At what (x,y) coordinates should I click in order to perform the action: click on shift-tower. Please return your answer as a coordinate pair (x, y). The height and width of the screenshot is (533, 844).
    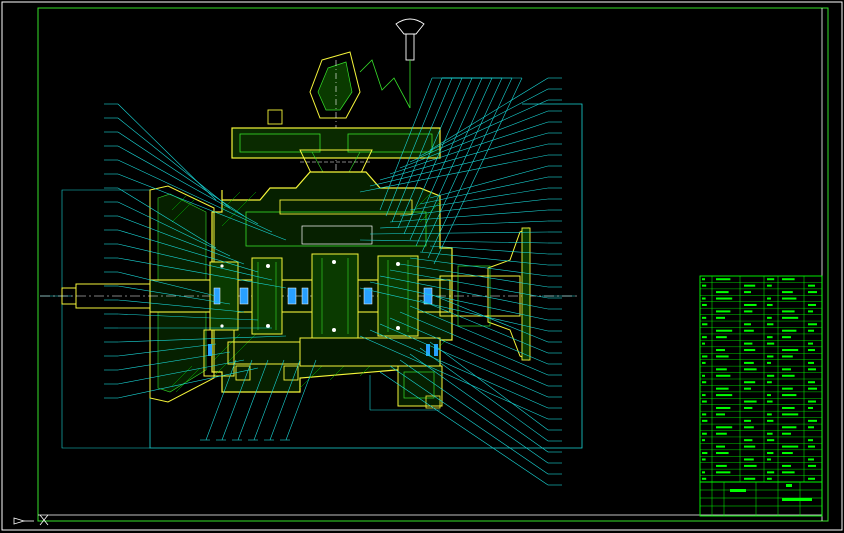
    Looking at the image, I should click on (339, 120).